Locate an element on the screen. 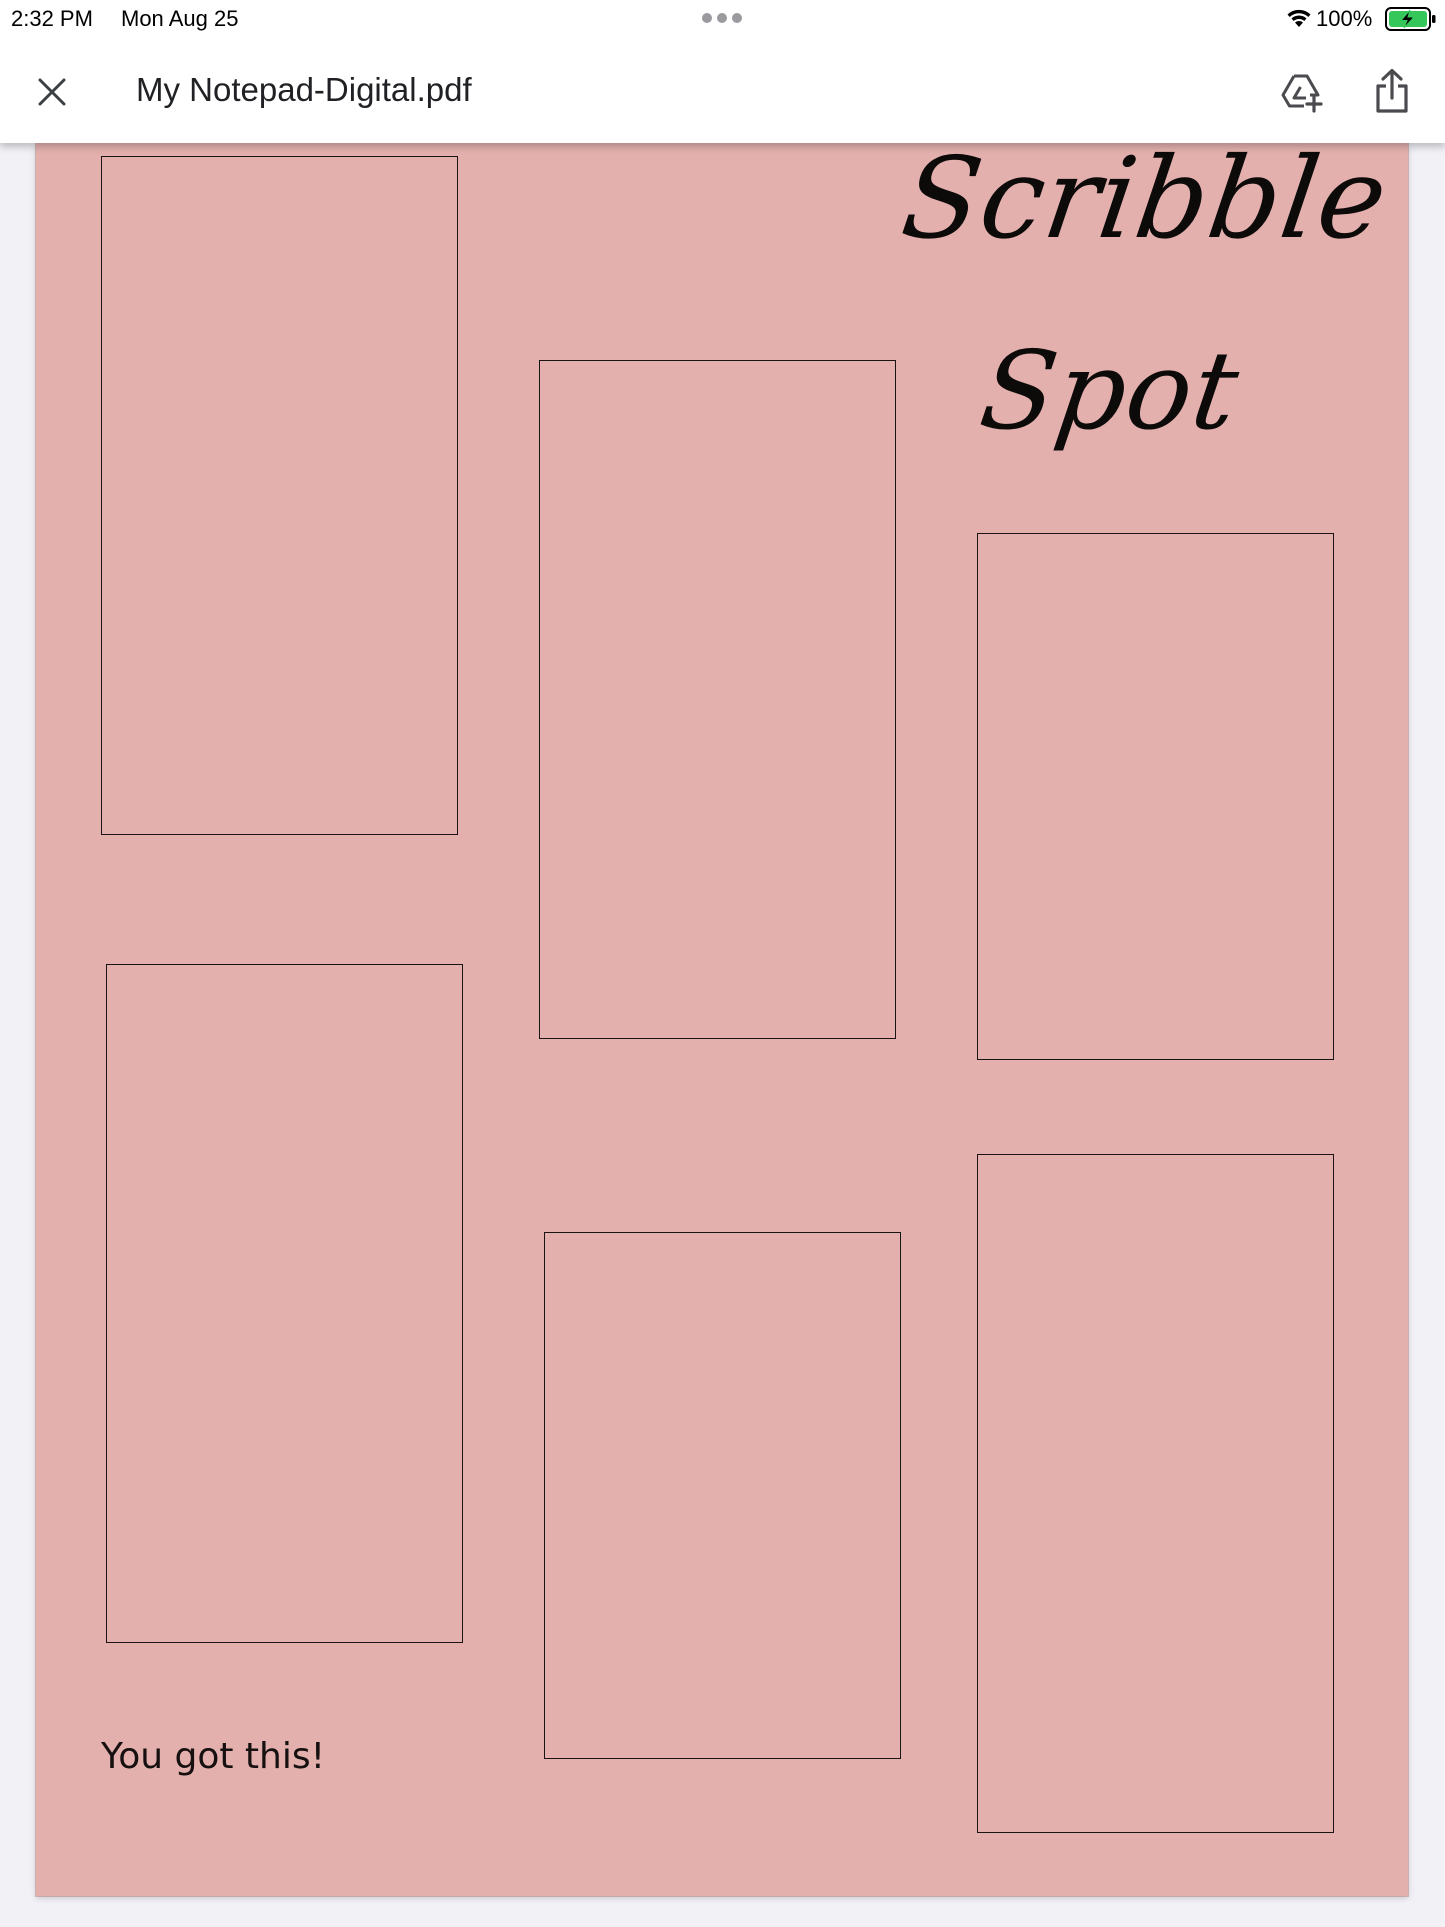 This screenshot has width=1445, height=1927. share-button is located at coordinates (1392, 91).